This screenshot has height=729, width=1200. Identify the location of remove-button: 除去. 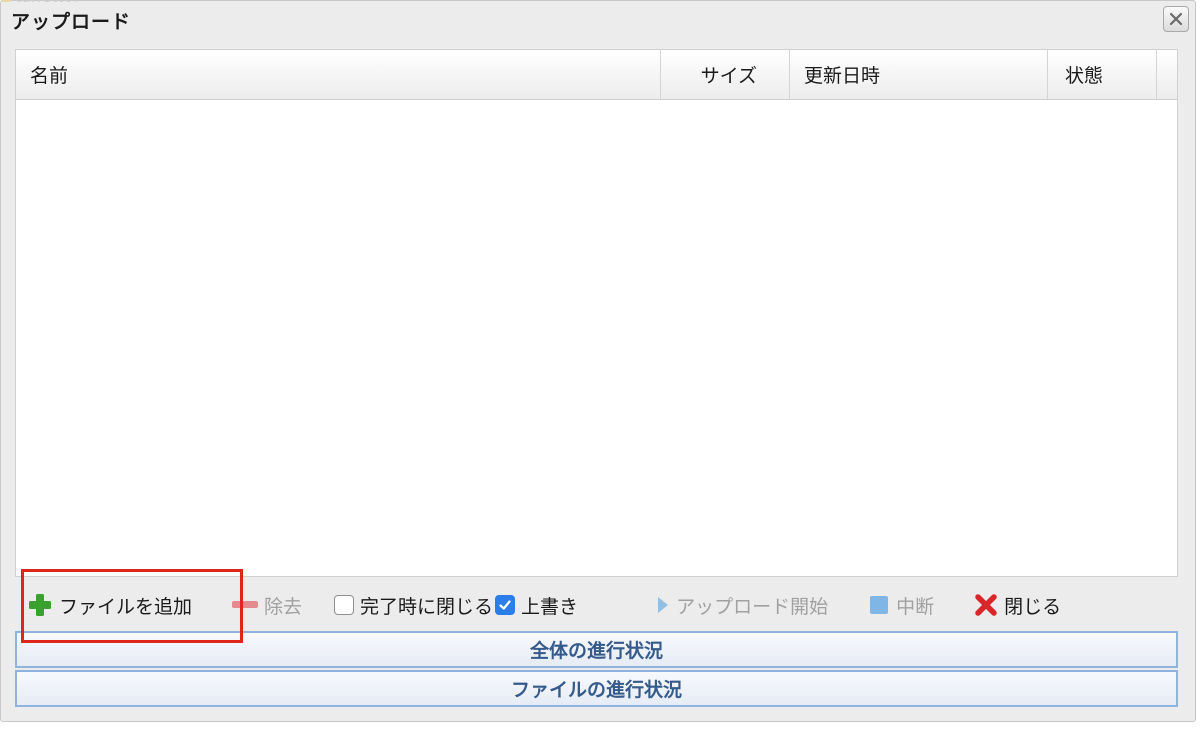
(267, 605).